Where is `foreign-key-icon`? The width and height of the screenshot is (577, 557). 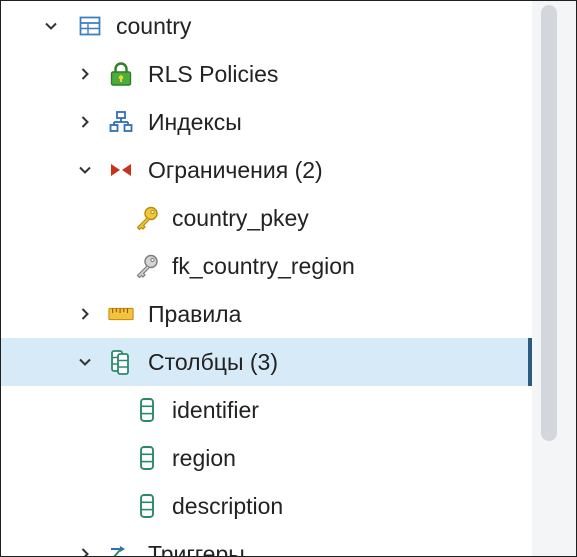 foreign-key-icon is located at coordinates (147, 266).